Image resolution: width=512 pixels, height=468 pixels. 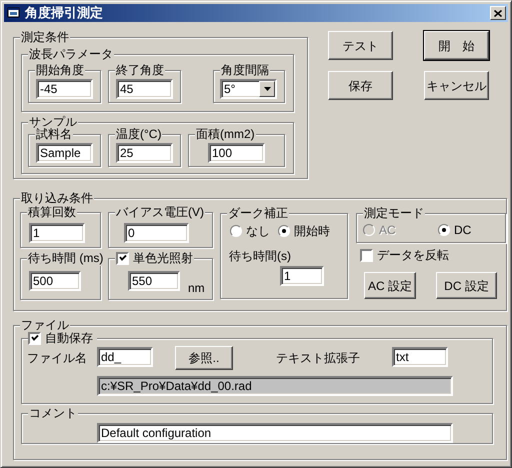 I want to click on dropdown: 5°, so click(x=248, y=89).